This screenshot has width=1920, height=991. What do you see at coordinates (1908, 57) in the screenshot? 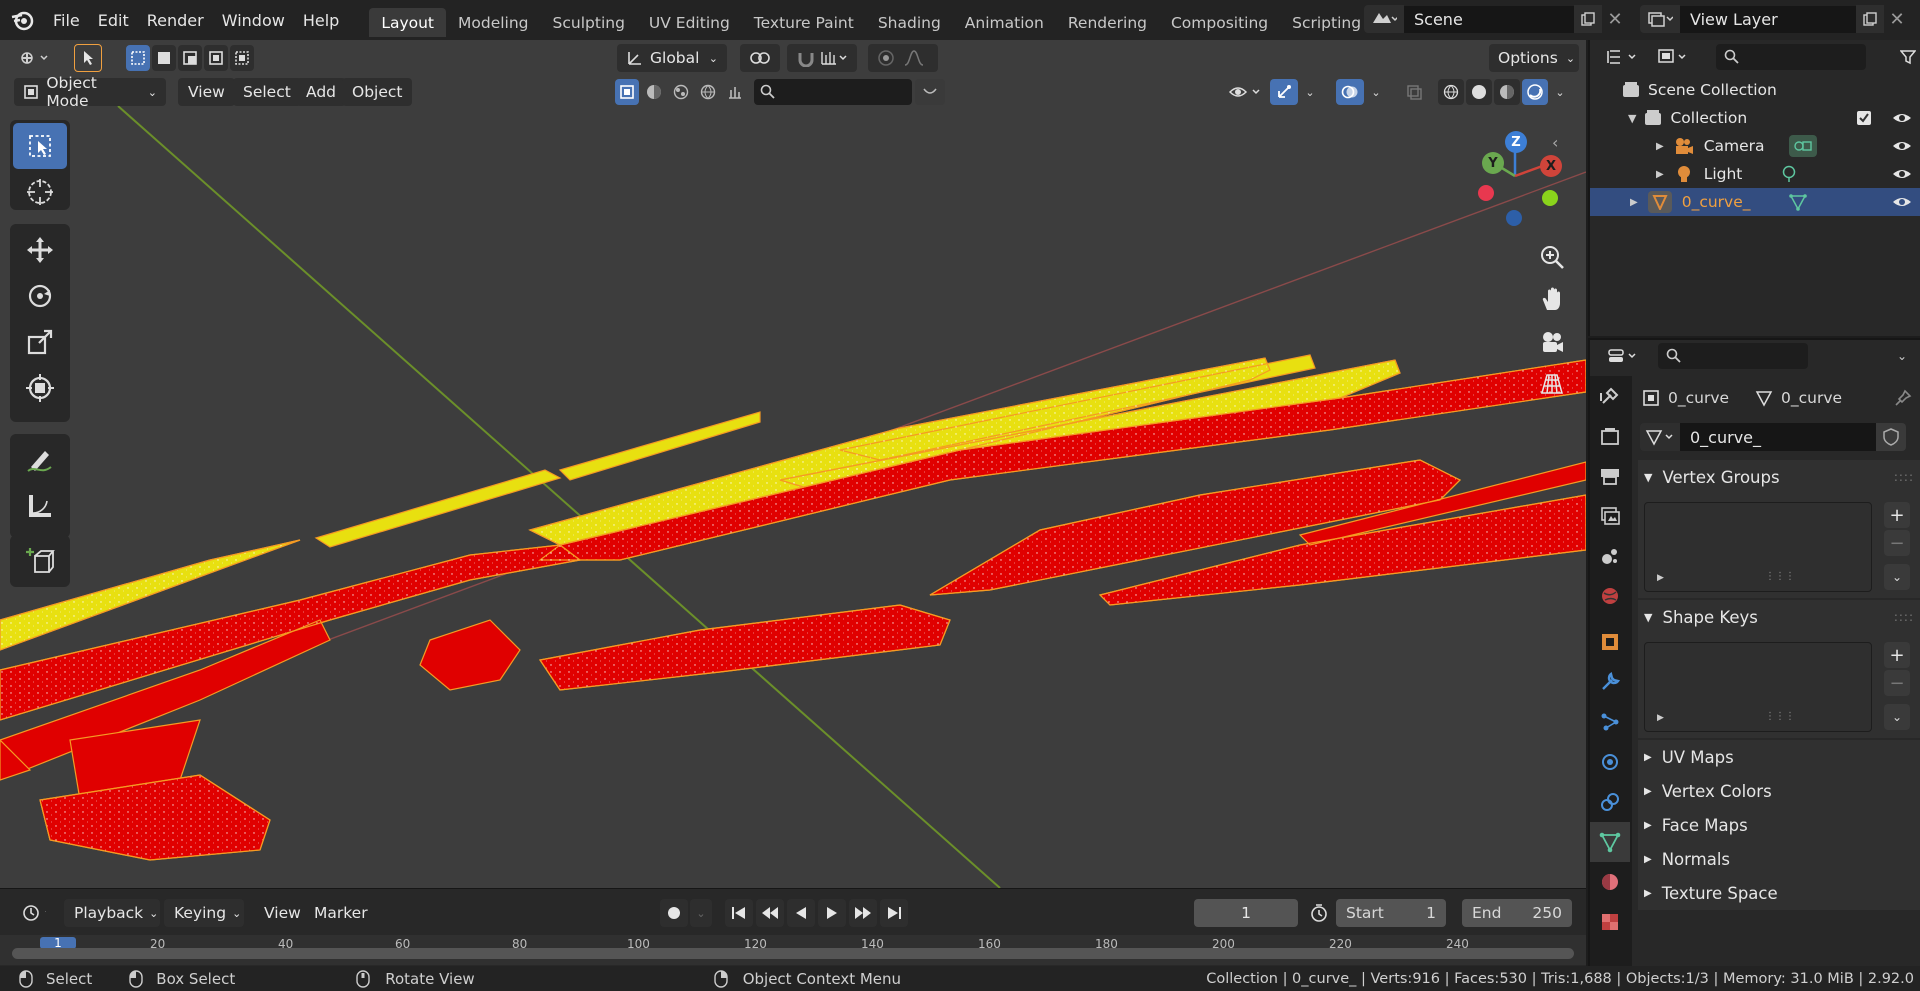
I see `outliner-filter-icon` at bounding box center [1908, 57].